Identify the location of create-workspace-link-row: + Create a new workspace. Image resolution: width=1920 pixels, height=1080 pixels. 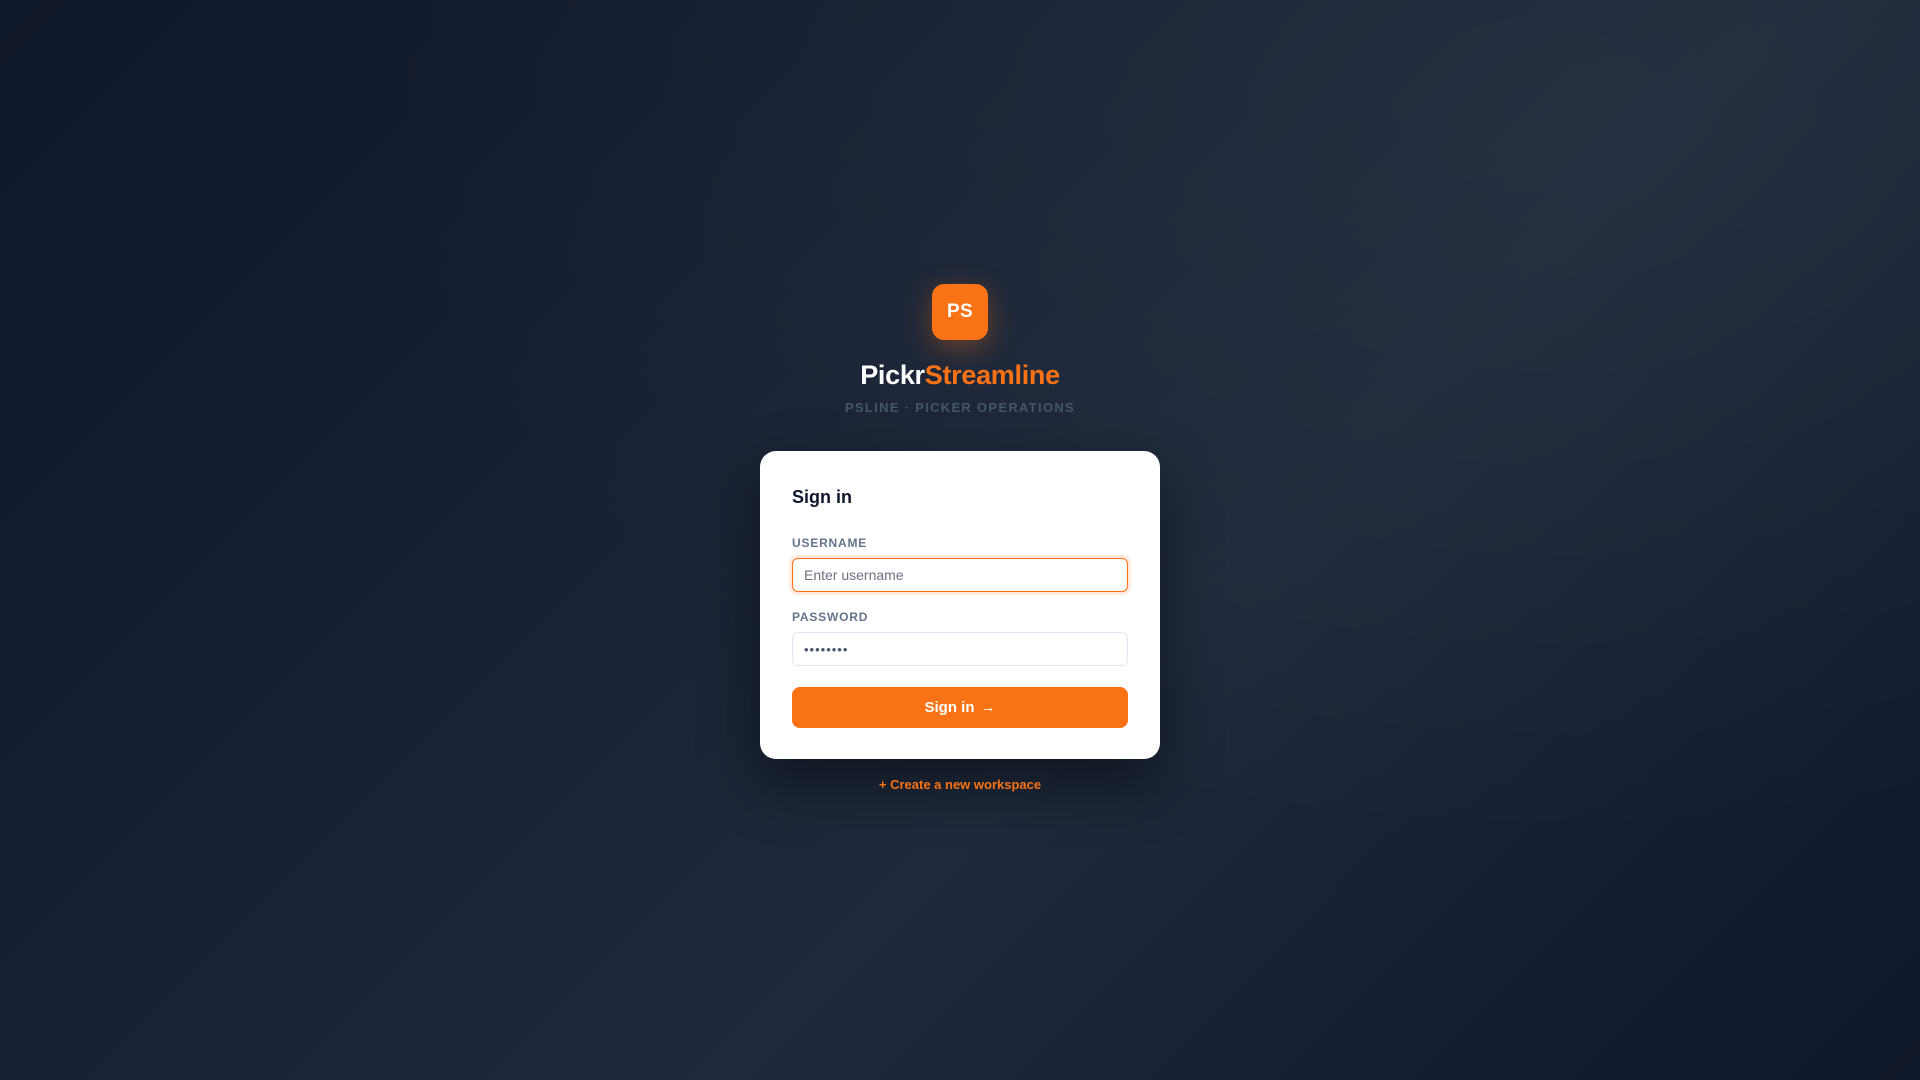
(960, 785).